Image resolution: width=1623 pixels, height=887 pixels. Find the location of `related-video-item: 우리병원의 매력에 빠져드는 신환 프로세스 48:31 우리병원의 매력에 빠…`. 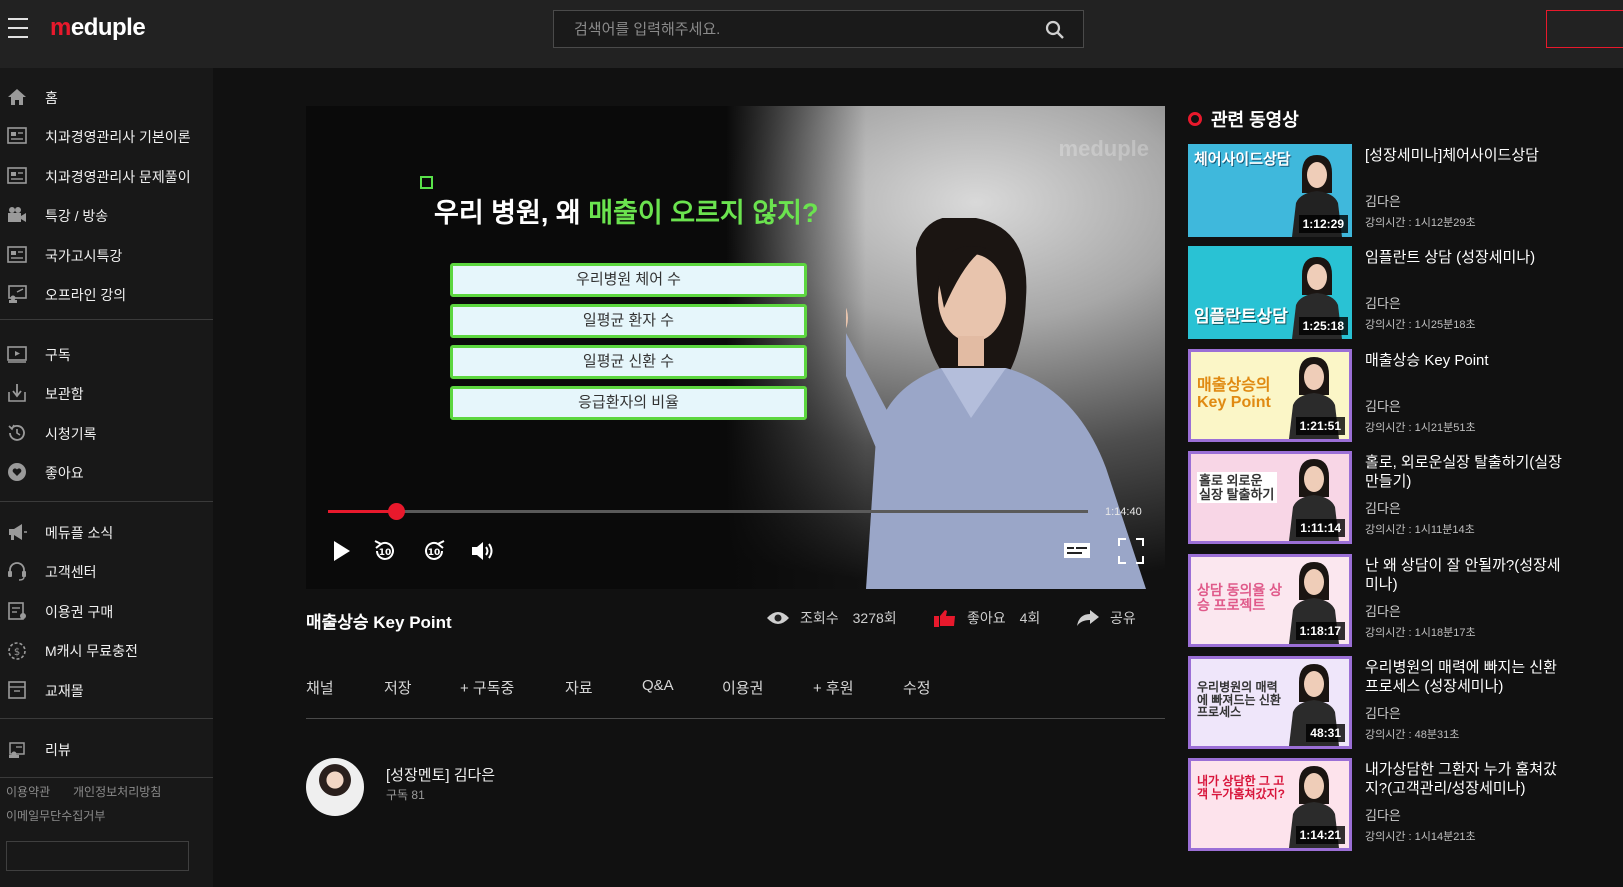

related-video-item: 우리병원의 매력에 빠져드는 신환 프로세스 48:31 우리병원의 매력에 빠… is located at coordinates (1378, 703).